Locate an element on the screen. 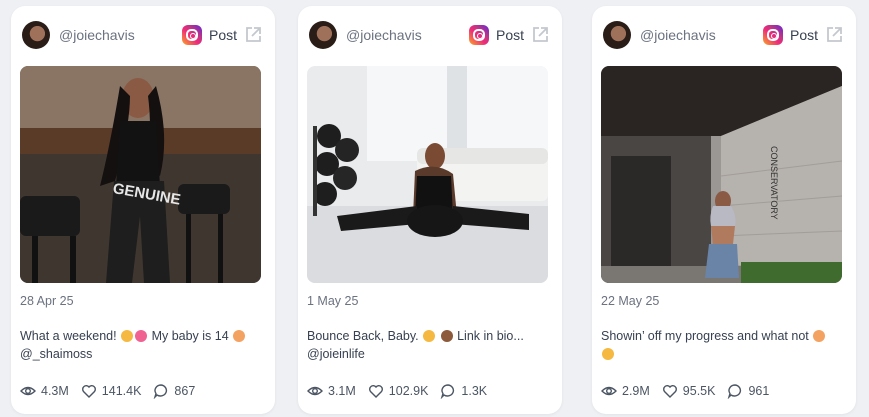 This screenshot has height=417, width=869. post-caption: What a weekend! My baby is 14 @_shaimoss is located at coordinates (140, 345).